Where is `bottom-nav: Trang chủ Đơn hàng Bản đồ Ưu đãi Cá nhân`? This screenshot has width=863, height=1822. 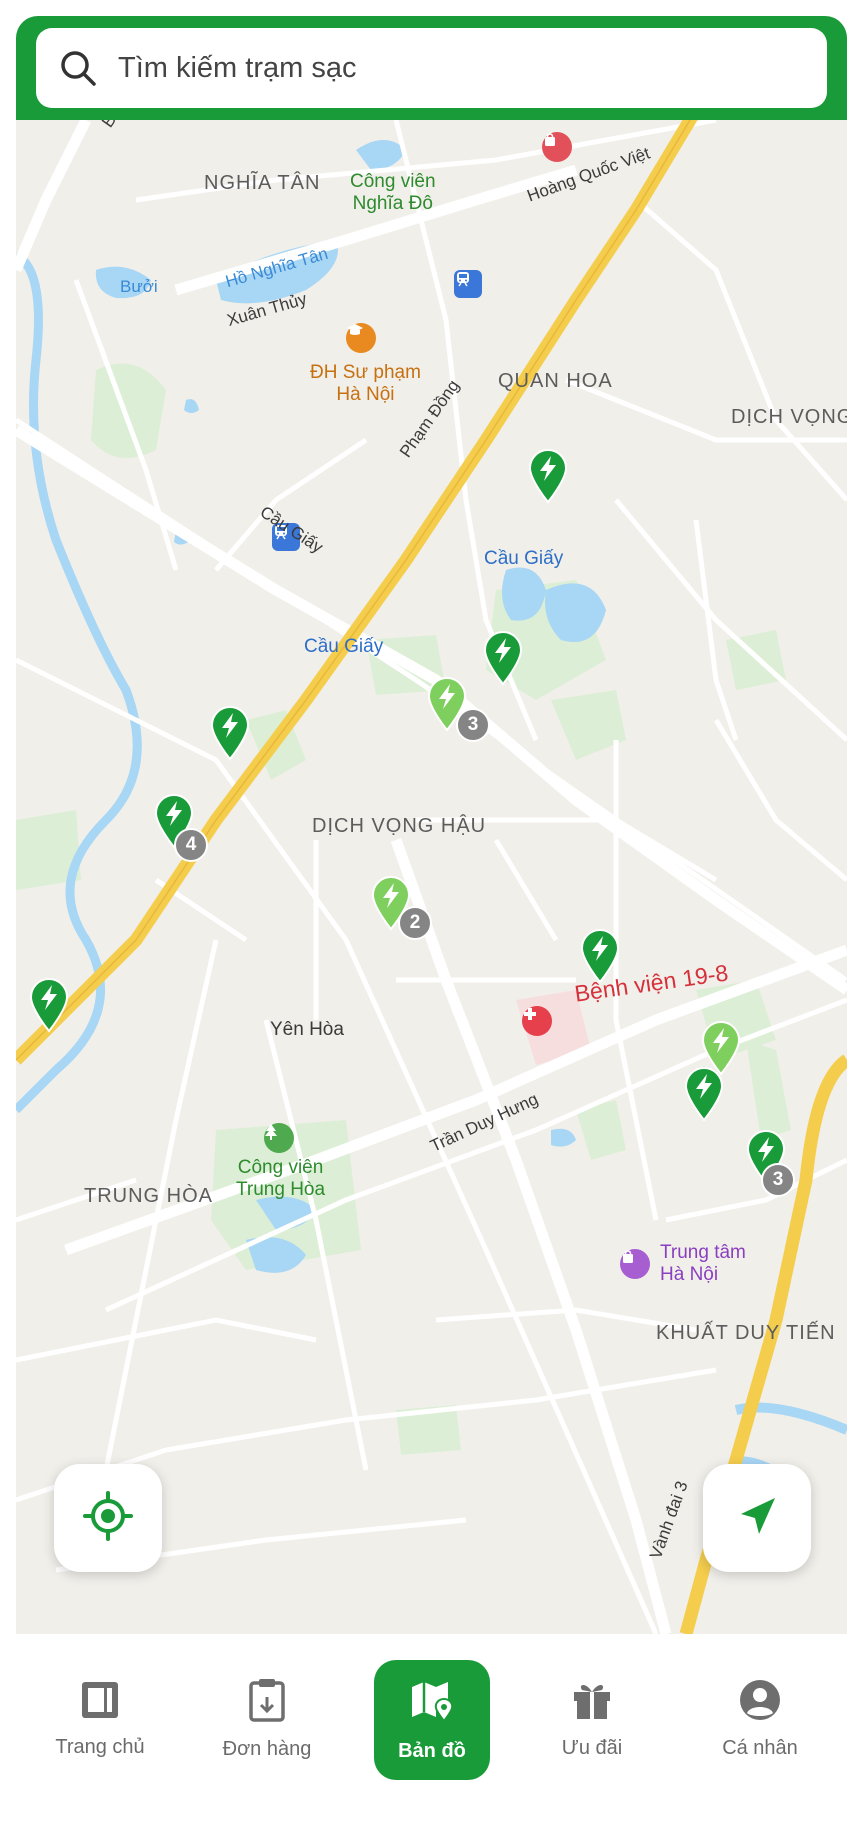 bottom-nav: Trang chủ Đơn hàng Bản đồ Ưu đãi Cá nhân is located at coordinates (431, 1728).